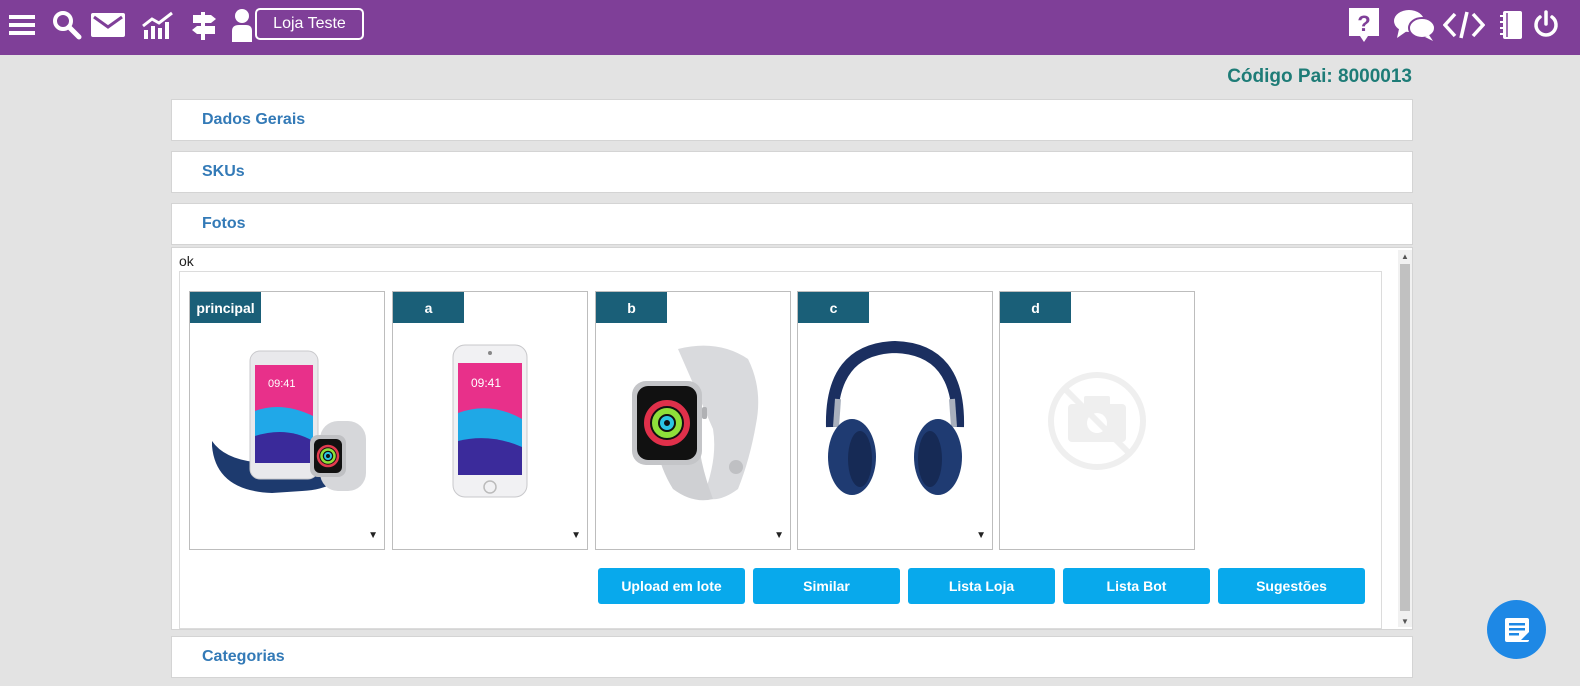 The width and height of the screenshot is (1580, 686). What do you see at coordinates (1035, 307) in the screenshot?
I see `photo-card-label: d` at bounding box center [1035, 307].